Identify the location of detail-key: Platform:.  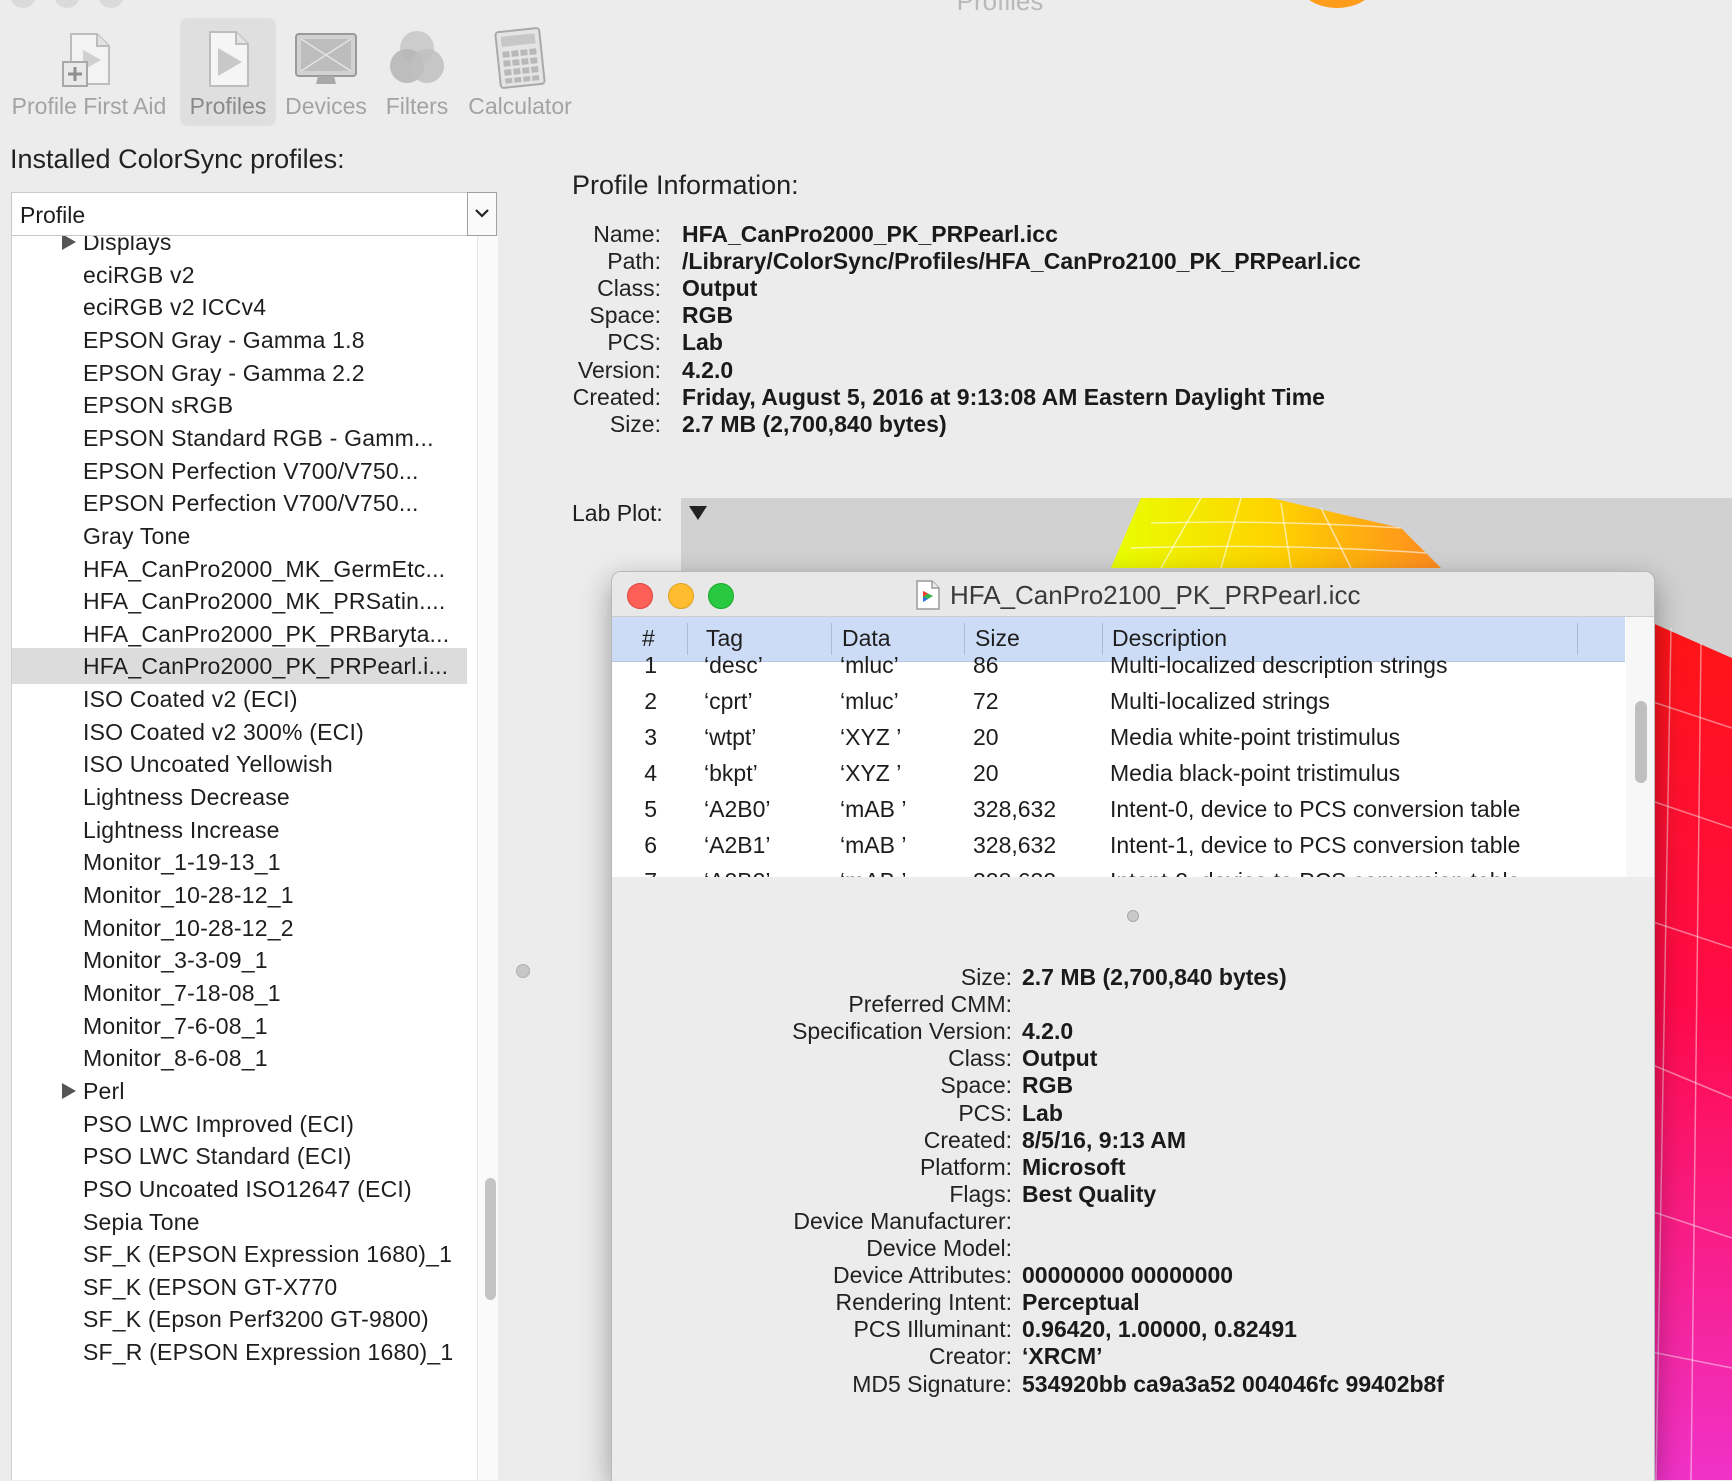
(965, 1166).